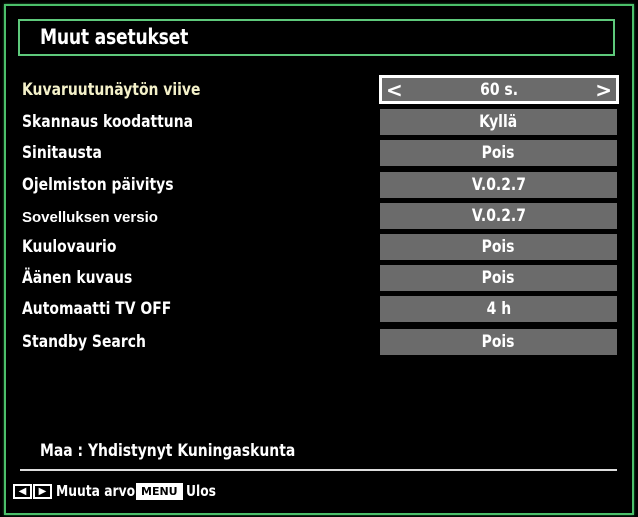  What do you see at coordinates (320, 154) in the screenshot?
I see `setting-row-blue-background: Sinitausta Pois` at bounding box center [320, 154].